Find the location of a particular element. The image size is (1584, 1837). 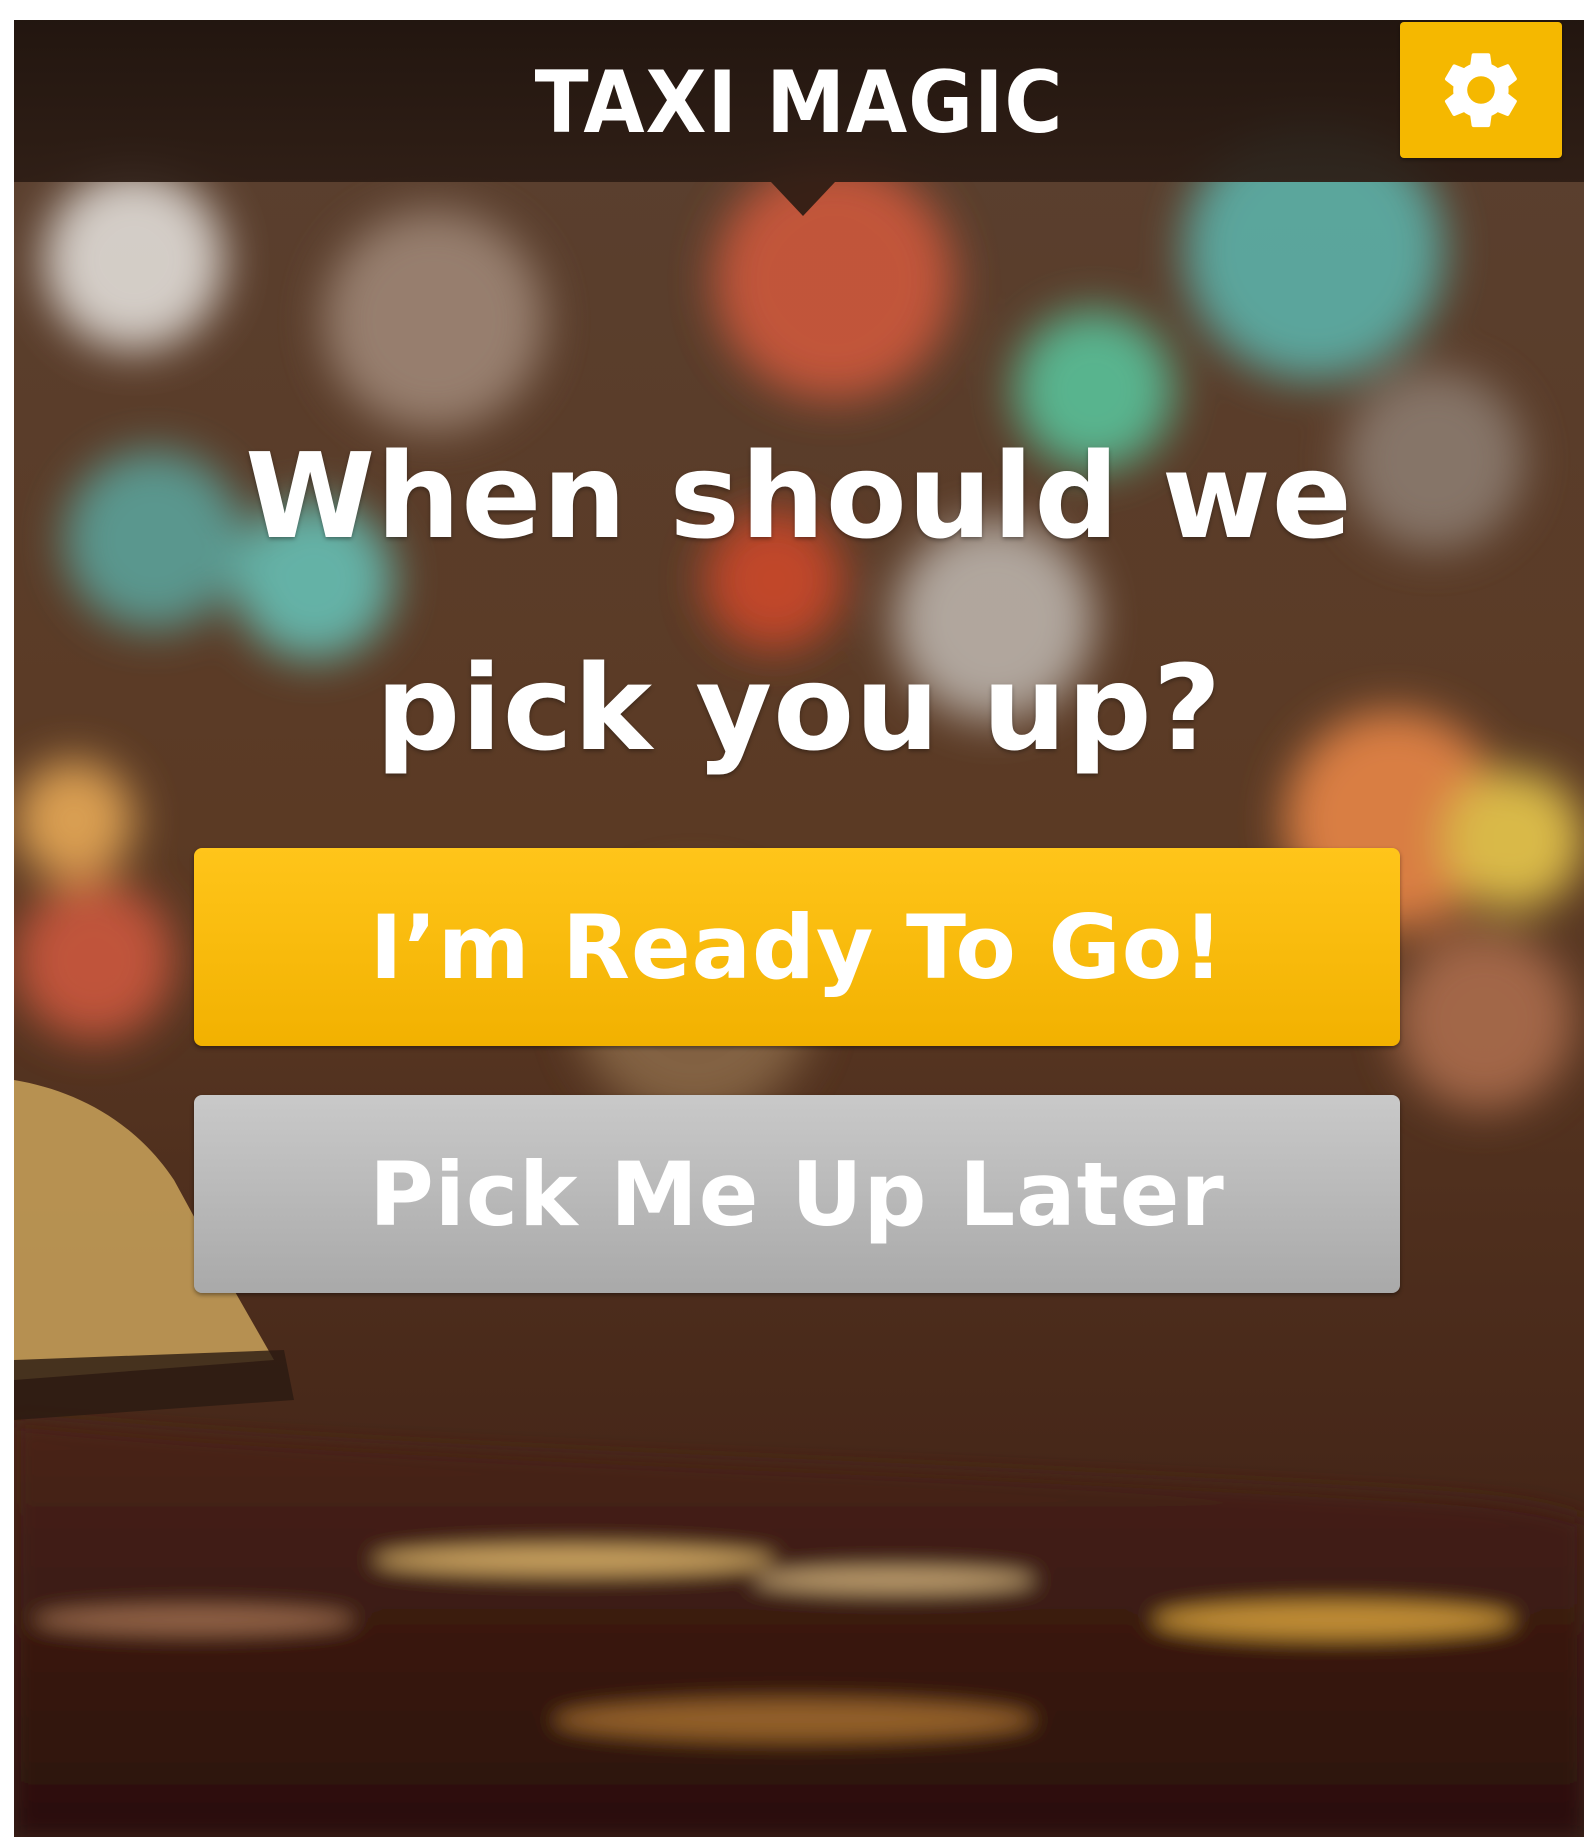

settings-button is located at coordinates (1481, 90).